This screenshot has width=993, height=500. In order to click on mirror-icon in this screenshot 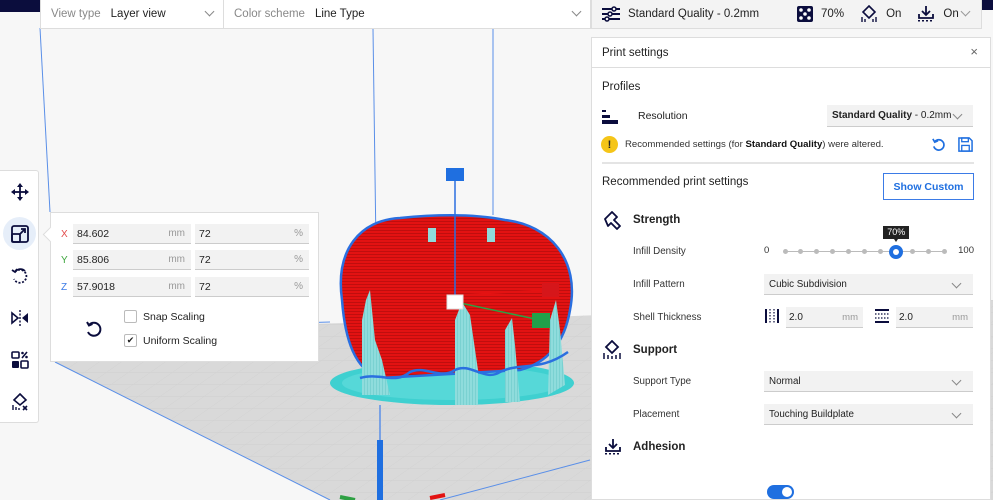, I will do `click(19, 317)`.